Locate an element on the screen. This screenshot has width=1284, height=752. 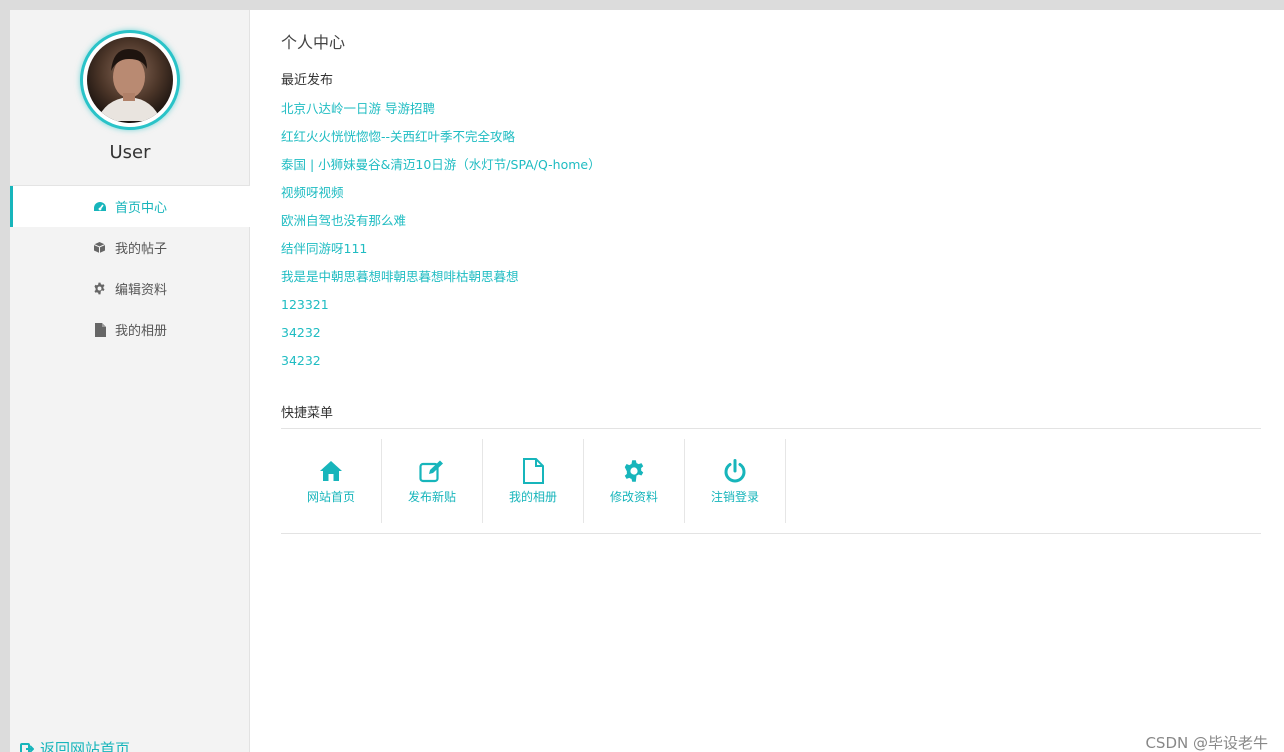
sidebar-item-home-center: 首页中心 is located at coordinates (130, 206).